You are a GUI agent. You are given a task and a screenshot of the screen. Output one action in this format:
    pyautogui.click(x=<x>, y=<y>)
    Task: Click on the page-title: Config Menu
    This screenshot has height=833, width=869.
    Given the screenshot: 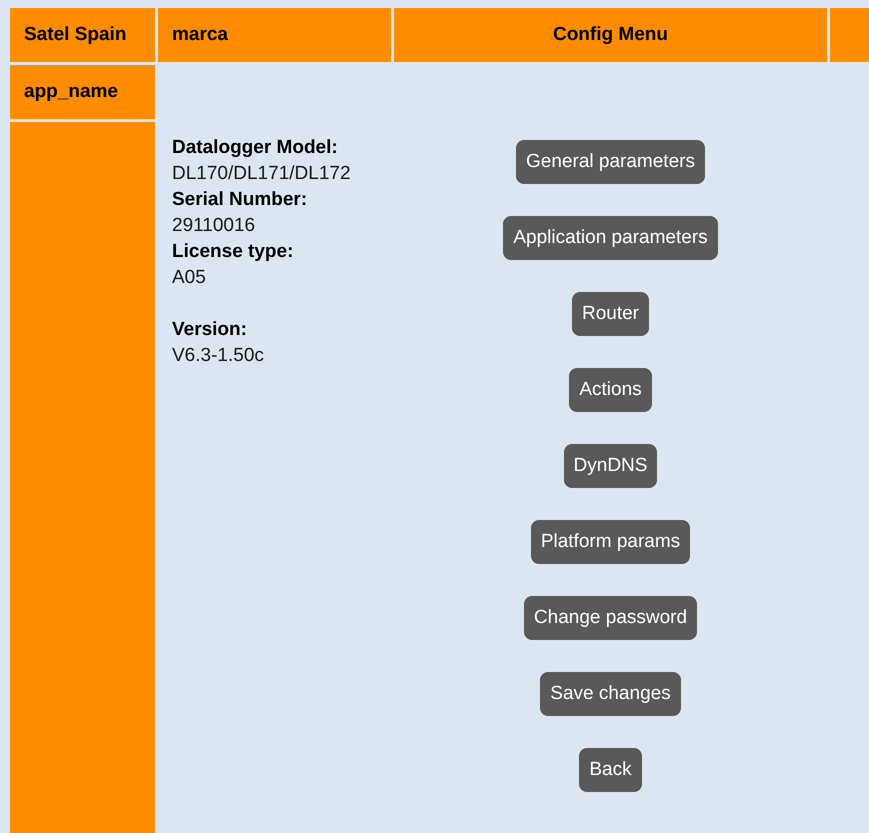 What is the action you would take?
    pyautogui.click(x=610, y=35)
    